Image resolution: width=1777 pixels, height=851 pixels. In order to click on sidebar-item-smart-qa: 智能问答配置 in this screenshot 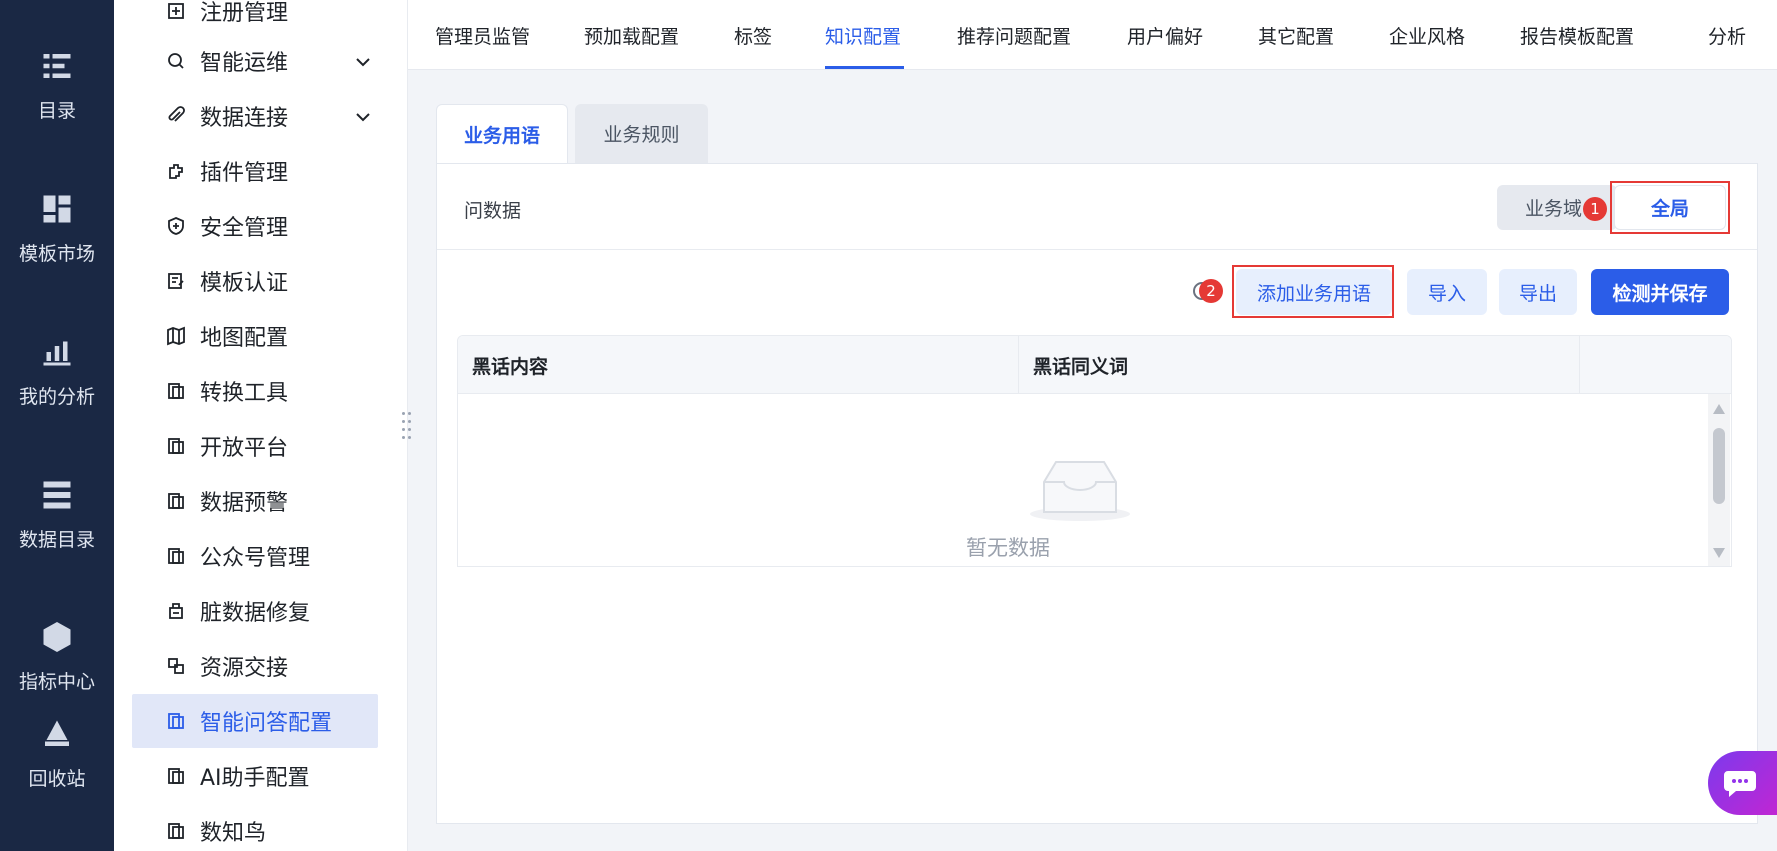, I will do `click(255, 721)`.